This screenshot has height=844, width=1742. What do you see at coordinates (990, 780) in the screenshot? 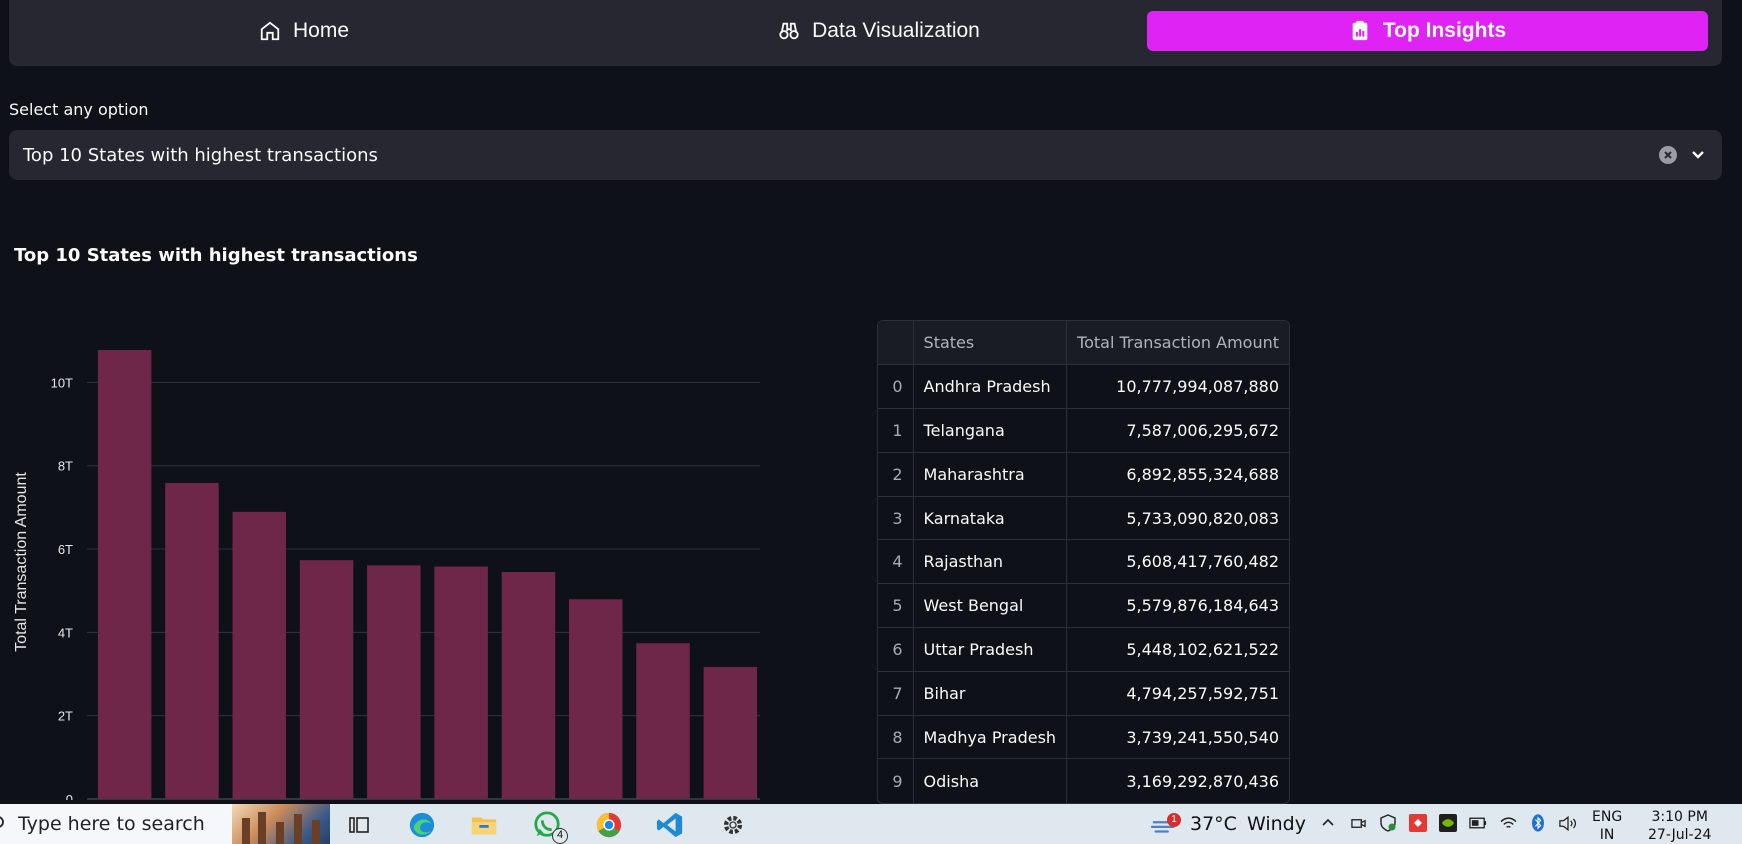
I see `row-state: Odisha` at bounding box center [990, 780].